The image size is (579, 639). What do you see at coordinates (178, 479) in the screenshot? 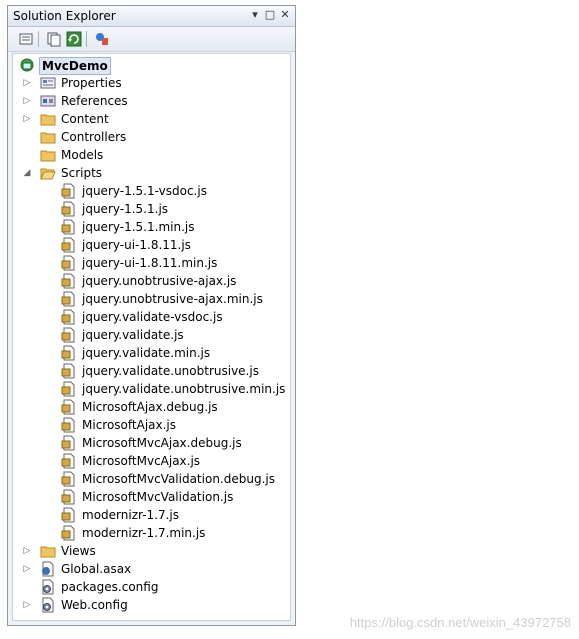
I see `tree-node-label: MicrosoftMvcValidation.debug.js` at bounding box center [178, 479].